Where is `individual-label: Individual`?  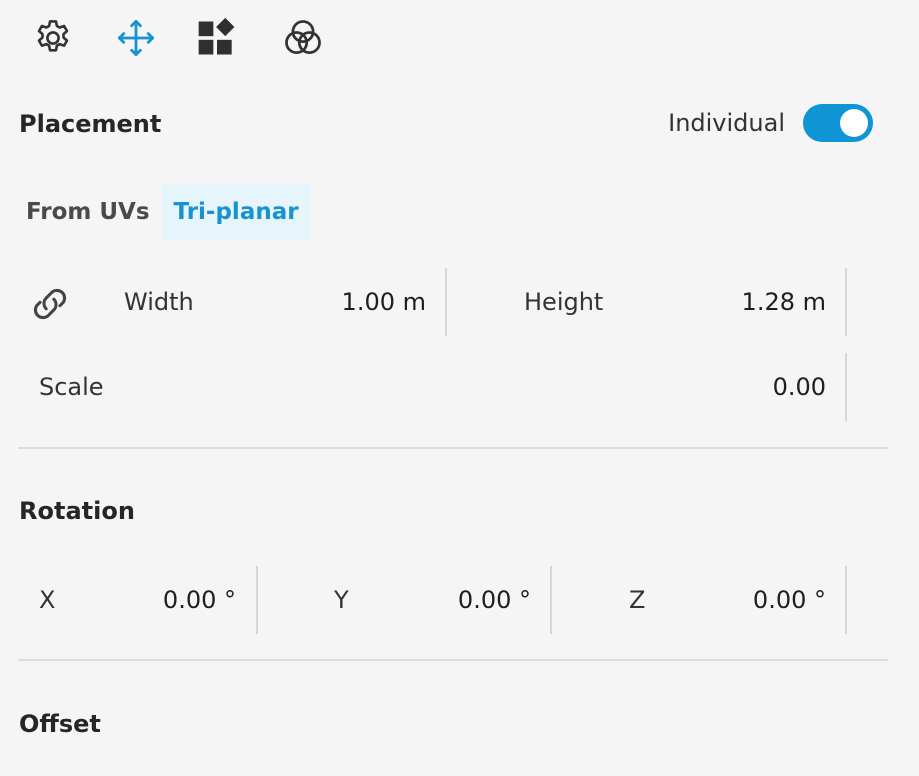
individual-label: Individual is located at coordinates (726, 123).